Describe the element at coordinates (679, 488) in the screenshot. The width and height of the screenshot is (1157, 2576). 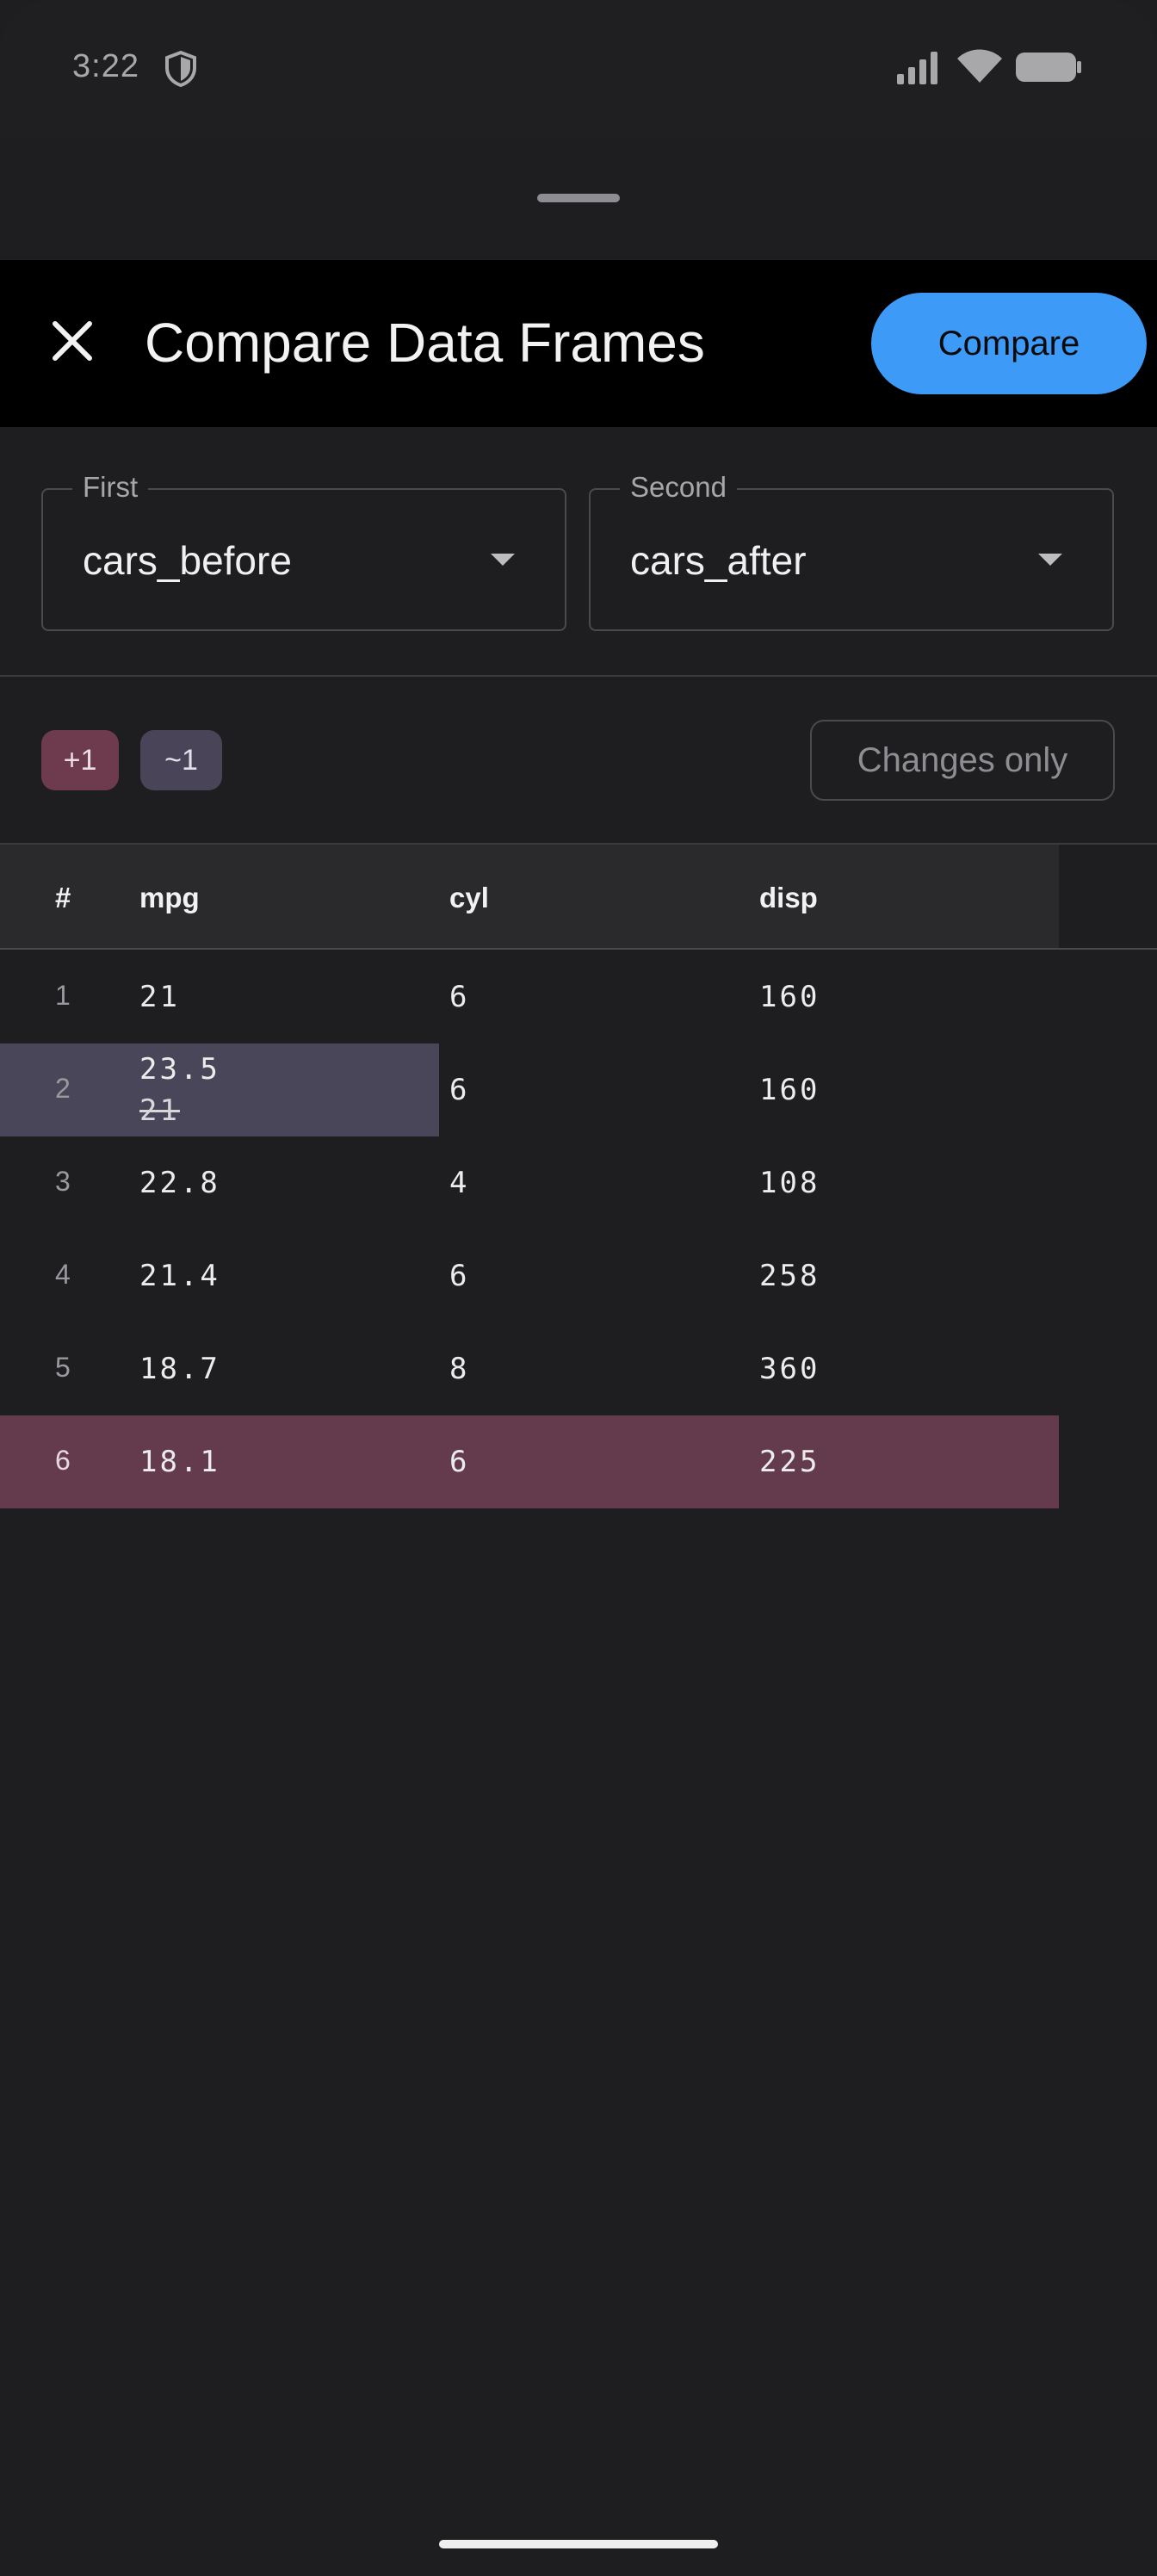
I see `second-select-label: Second` at that location.